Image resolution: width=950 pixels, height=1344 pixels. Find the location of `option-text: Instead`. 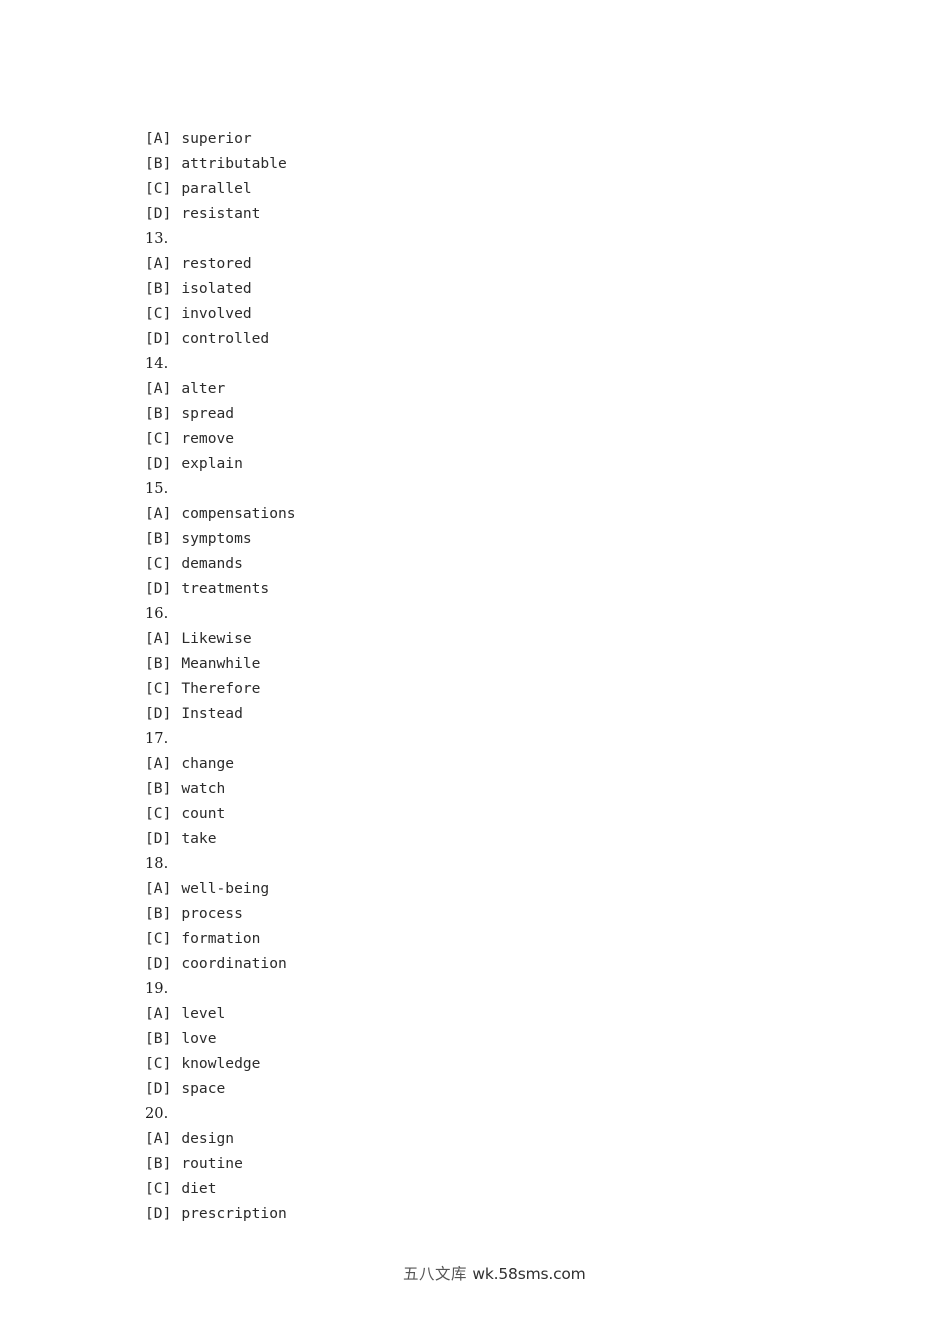

option-text: Instead is located at coordinates (212, 713).